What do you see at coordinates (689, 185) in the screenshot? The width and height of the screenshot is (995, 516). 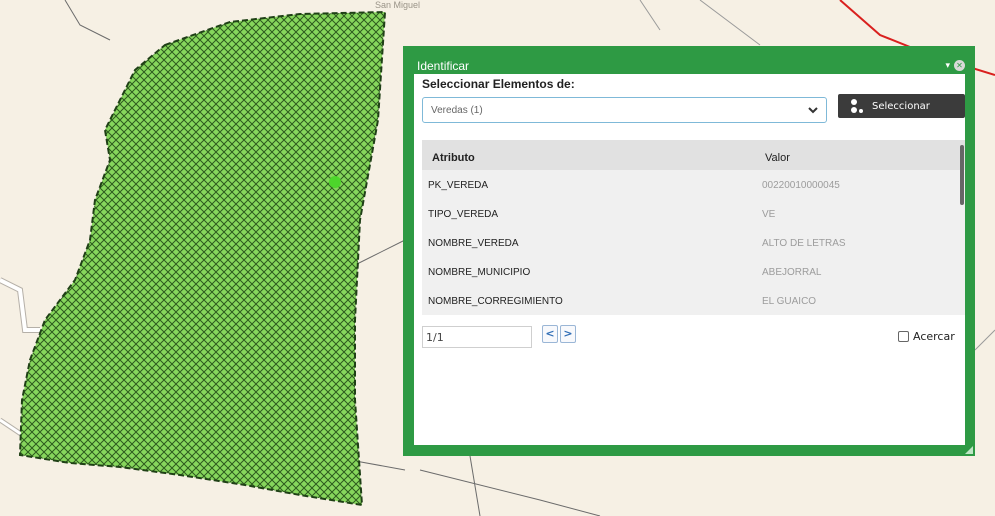 I see `table-row: PK_VEREDA 00220010000045` at bounding box center [689, 185].